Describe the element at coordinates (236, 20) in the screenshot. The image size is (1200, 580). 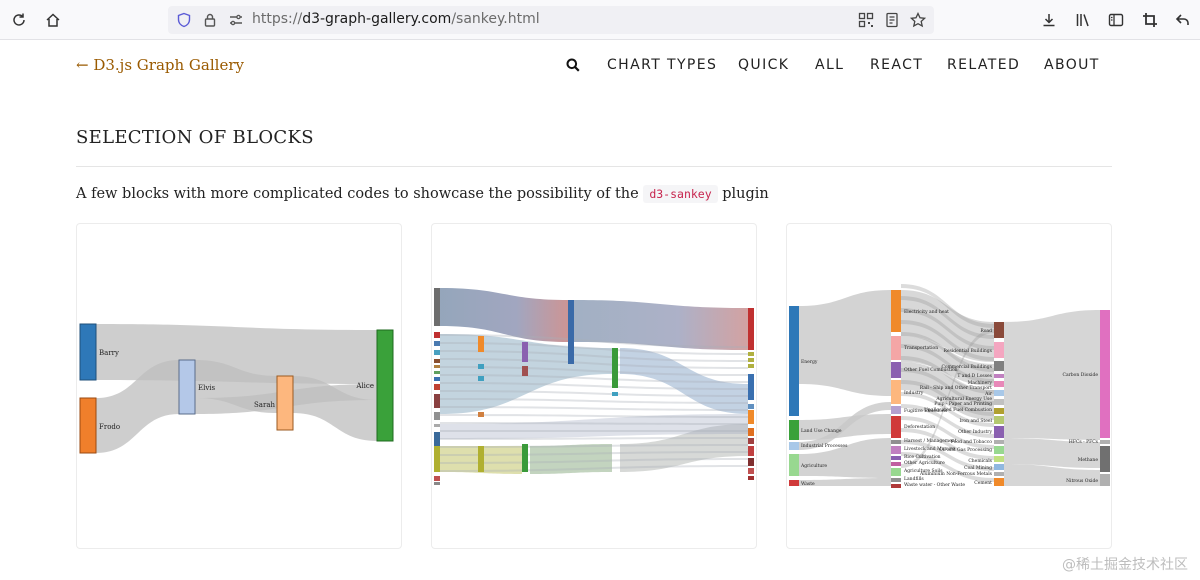
I see `permissions-icon` at that location.